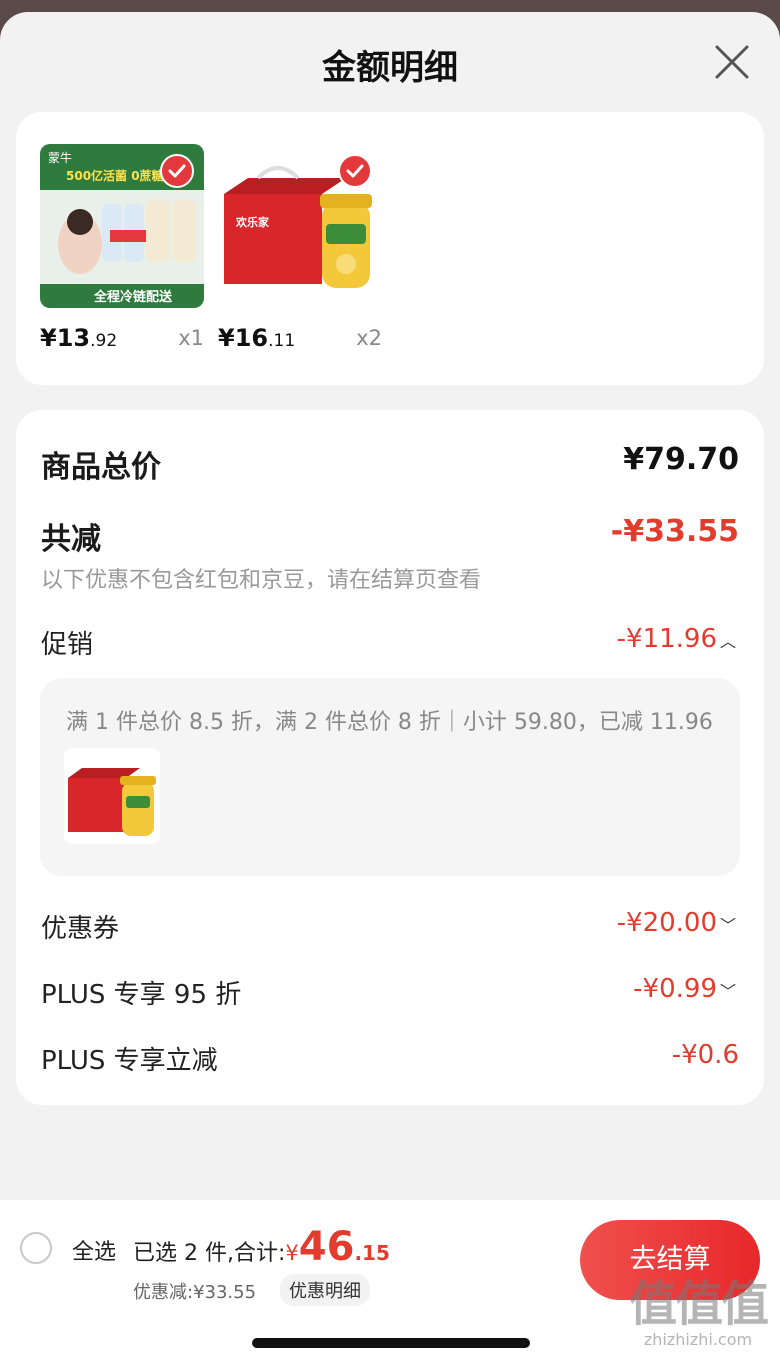 This screenshot has width=780, height=1364. I want to click on subtotal-label: 商品总价, so click(101, 467).